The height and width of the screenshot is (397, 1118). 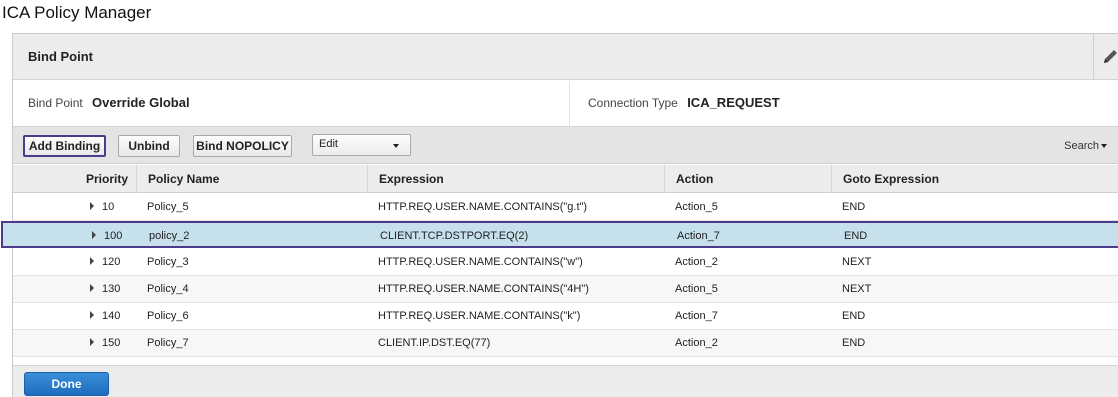 What do you see at coordinates (483, 289) in the screenshot?
I see `expression-cell: HTTP.REQ.USER.NAME.CONTAINS("4H")` at bounding box center [483, 289].